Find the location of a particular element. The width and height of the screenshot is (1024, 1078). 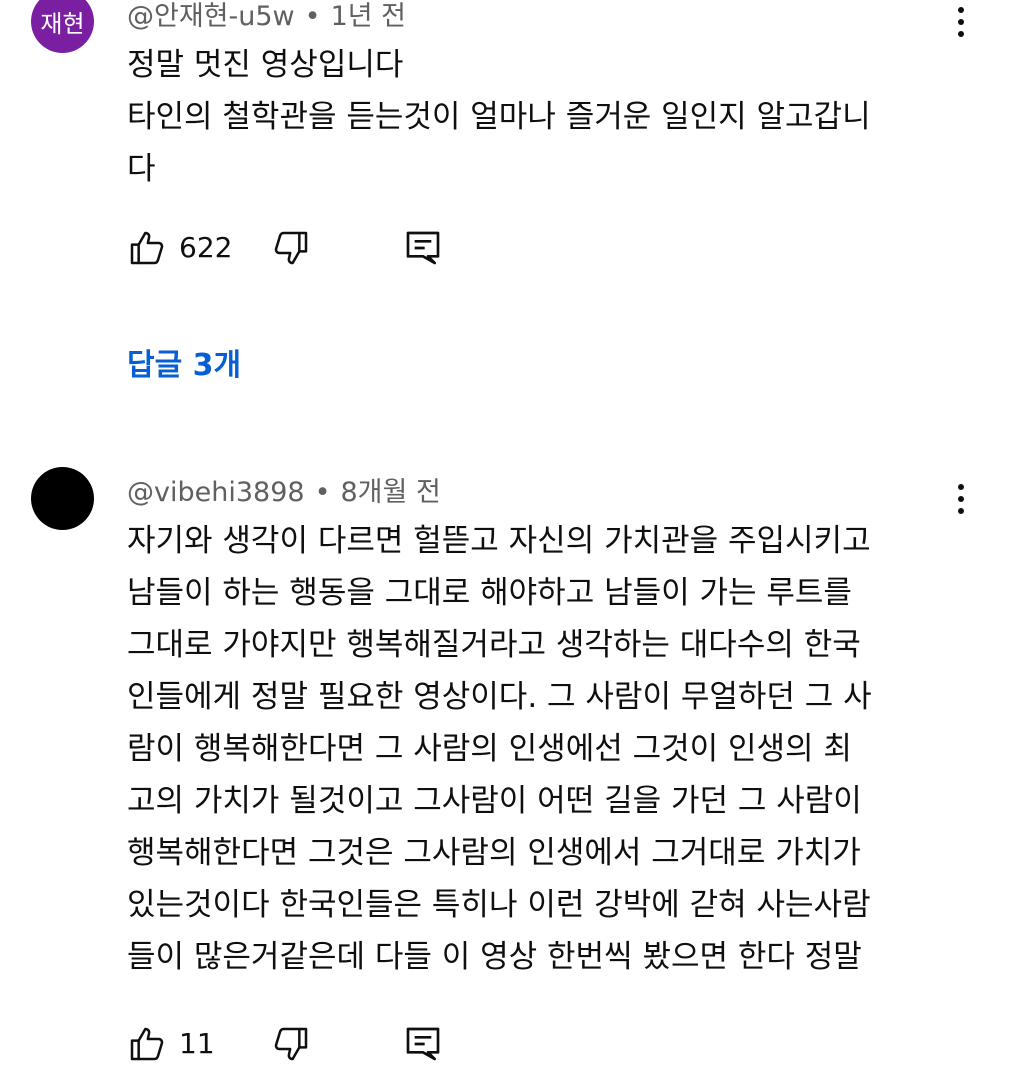

comment-line: 그대로 가야지만 행복해질거라고 생각하는 대다수의 한국 is located at coordinates (494, 645).